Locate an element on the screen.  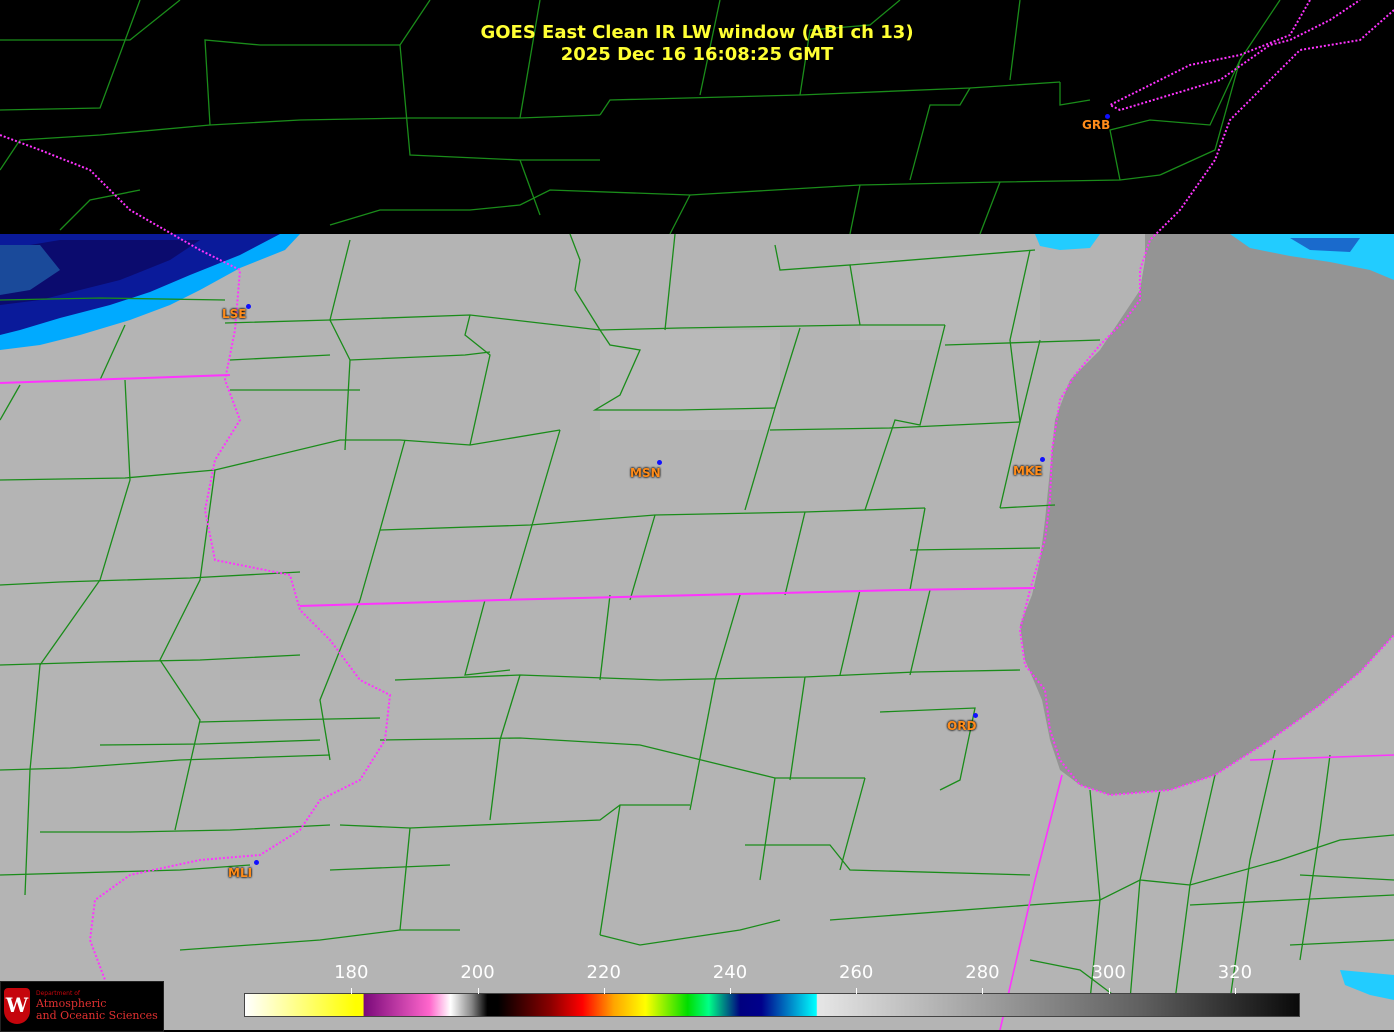
colorbar-tick-label: 320 is located at coordinates (1235, 972).